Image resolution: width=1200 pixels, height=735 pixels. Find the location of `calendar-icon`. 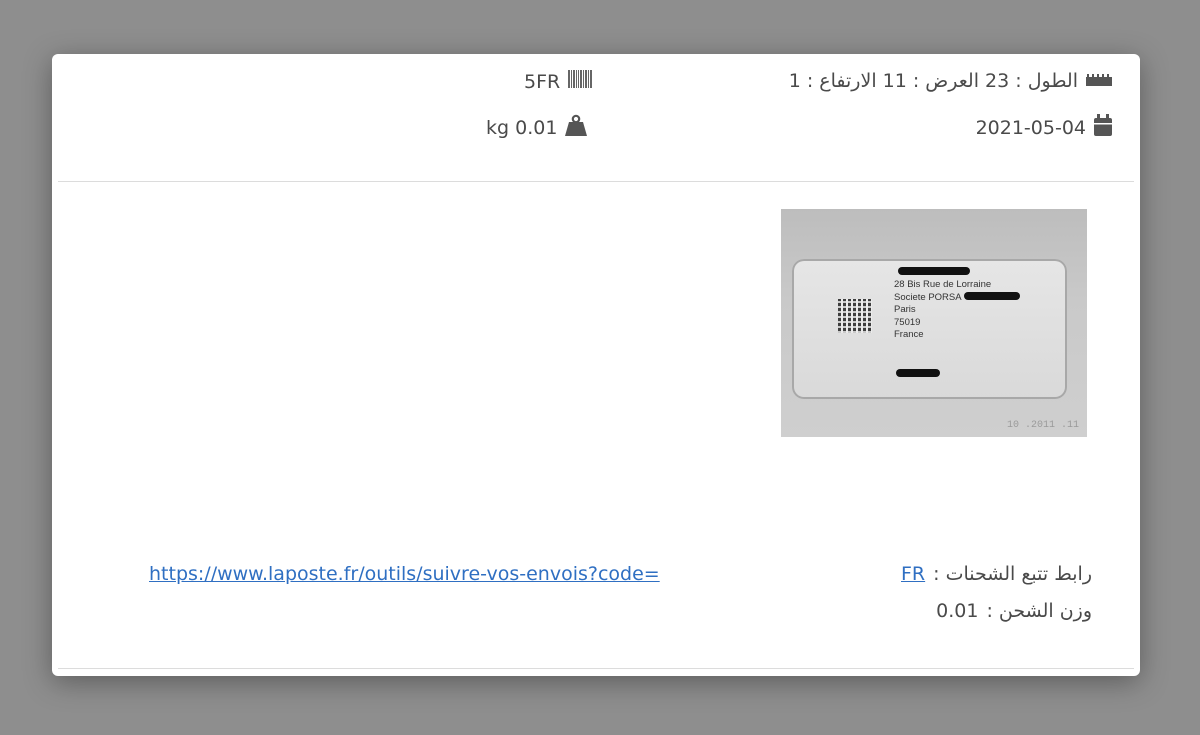

calendar-icon is located at coordinates (1103, 127).